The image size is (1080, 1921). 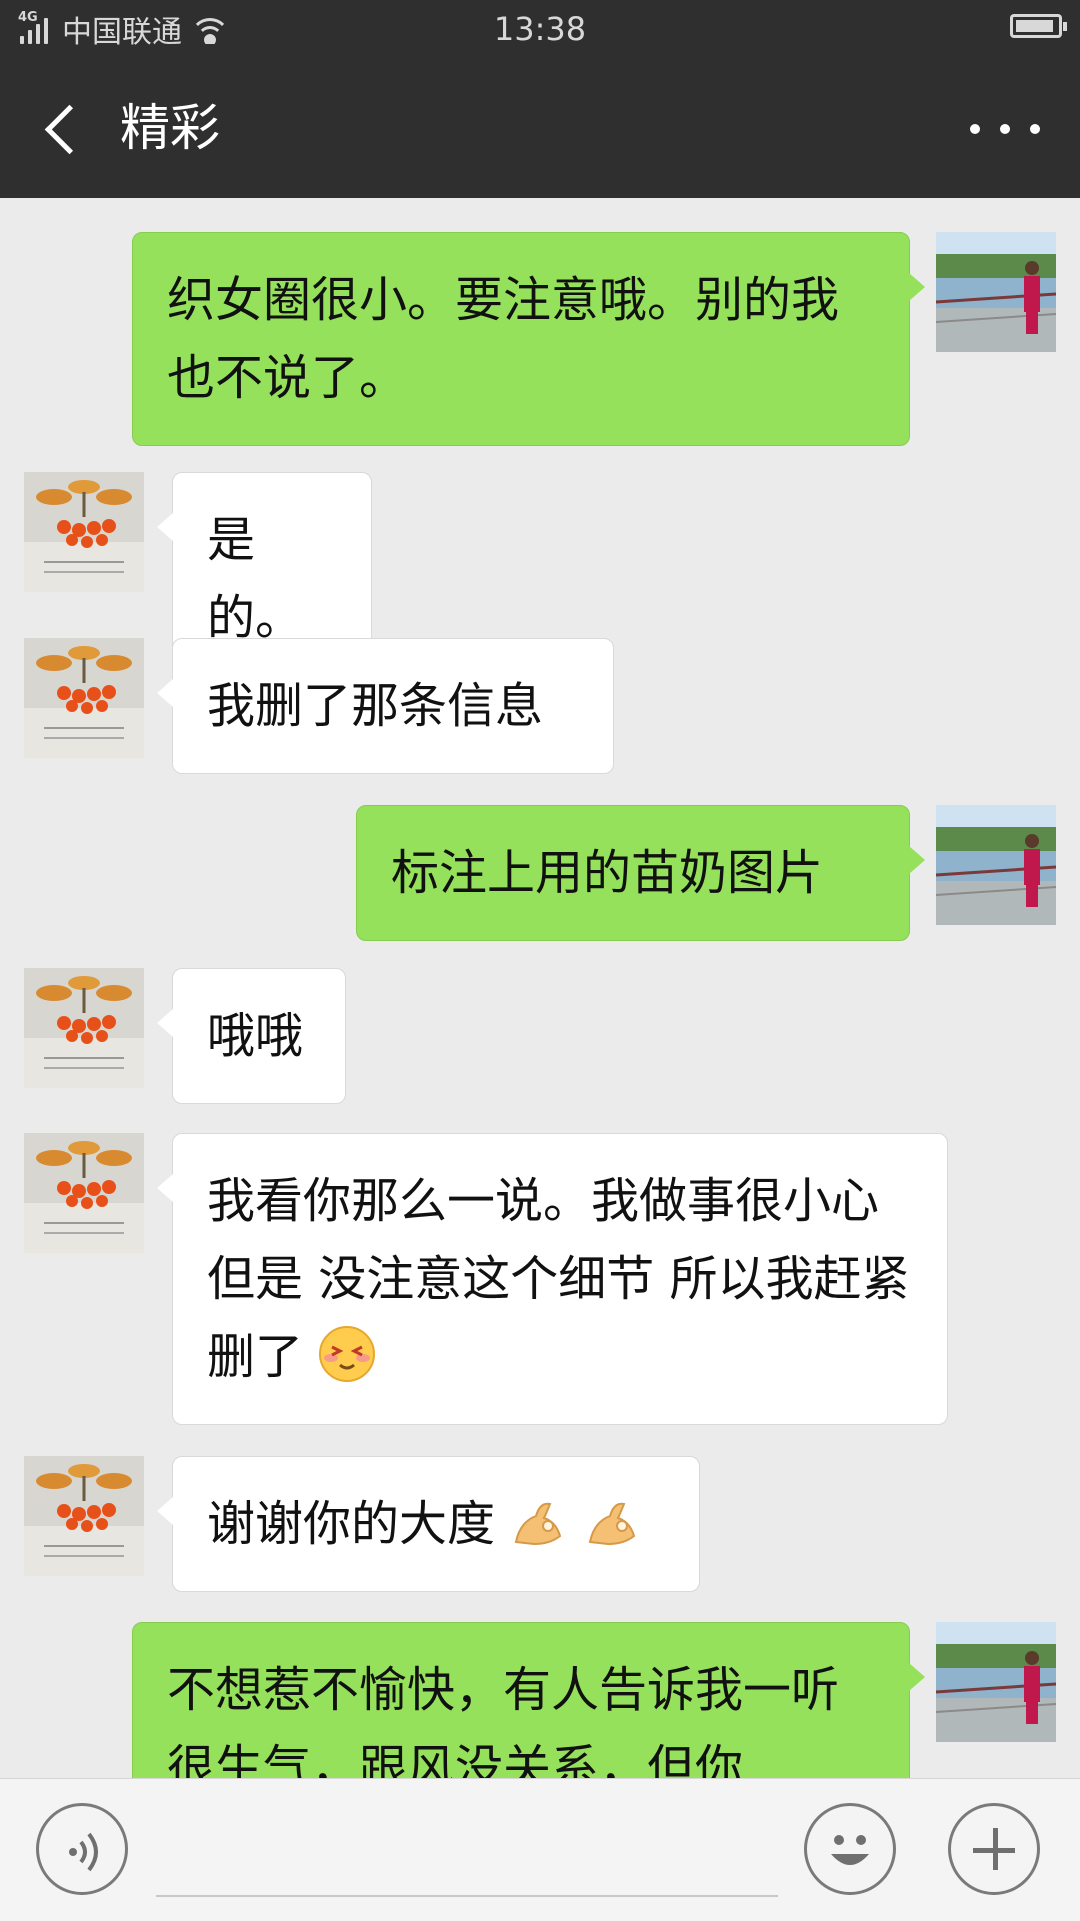 What do you see at coordinates (1038, 26) in the screenshot?
I see `battery-icon` at bounding box center [1038, 26].